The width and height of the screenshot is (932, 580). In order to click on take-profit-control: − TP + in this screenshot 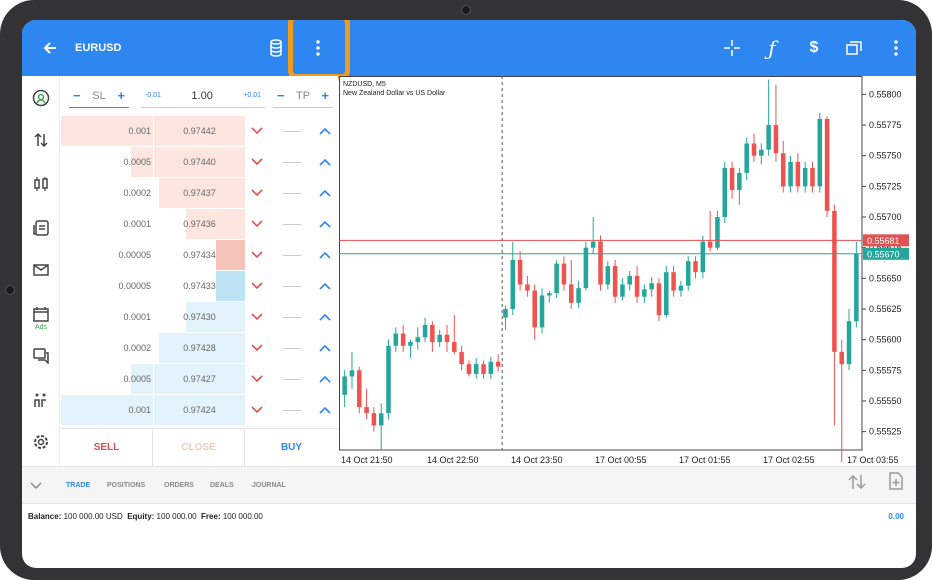, I will do `click(303, 96)`.